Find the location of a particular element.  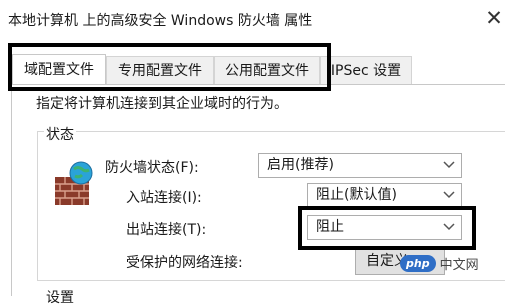

inbound-connections-label: 入站连接(I): is located at coordinates (164, 198).